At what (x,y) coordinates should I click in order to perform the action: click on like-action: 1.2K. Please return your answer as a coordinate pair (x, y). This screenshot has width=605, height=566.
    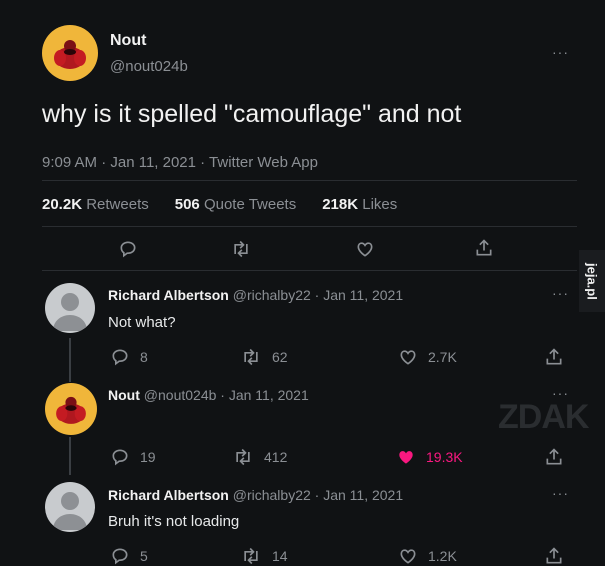
    Looking at the image, I should click on (427, 556).